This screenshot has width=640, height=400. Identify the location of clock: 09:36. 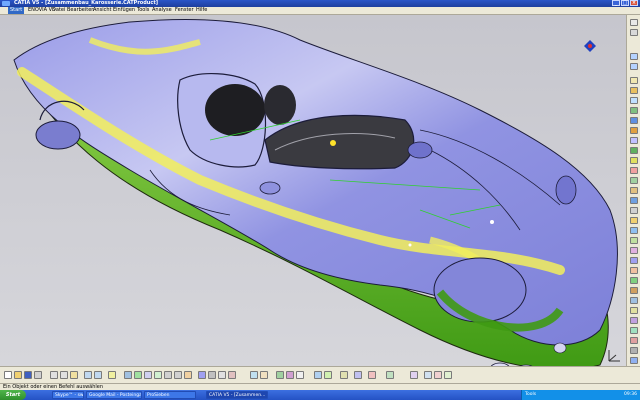
(630, 394).